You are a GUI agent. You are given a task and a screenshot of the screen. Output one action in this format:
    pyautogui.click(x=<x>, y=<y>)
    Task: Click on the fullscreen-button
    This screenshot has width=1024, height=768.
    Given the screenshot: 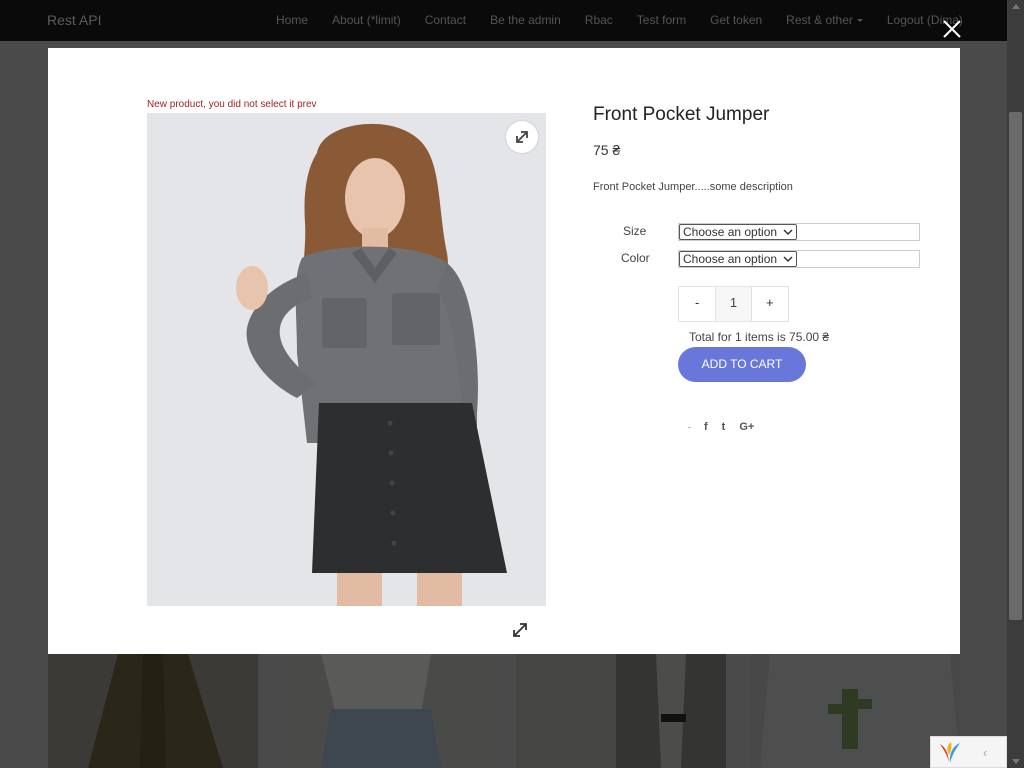 What is the action you would take?
    pyautogui.click(x=520, y=630)
    